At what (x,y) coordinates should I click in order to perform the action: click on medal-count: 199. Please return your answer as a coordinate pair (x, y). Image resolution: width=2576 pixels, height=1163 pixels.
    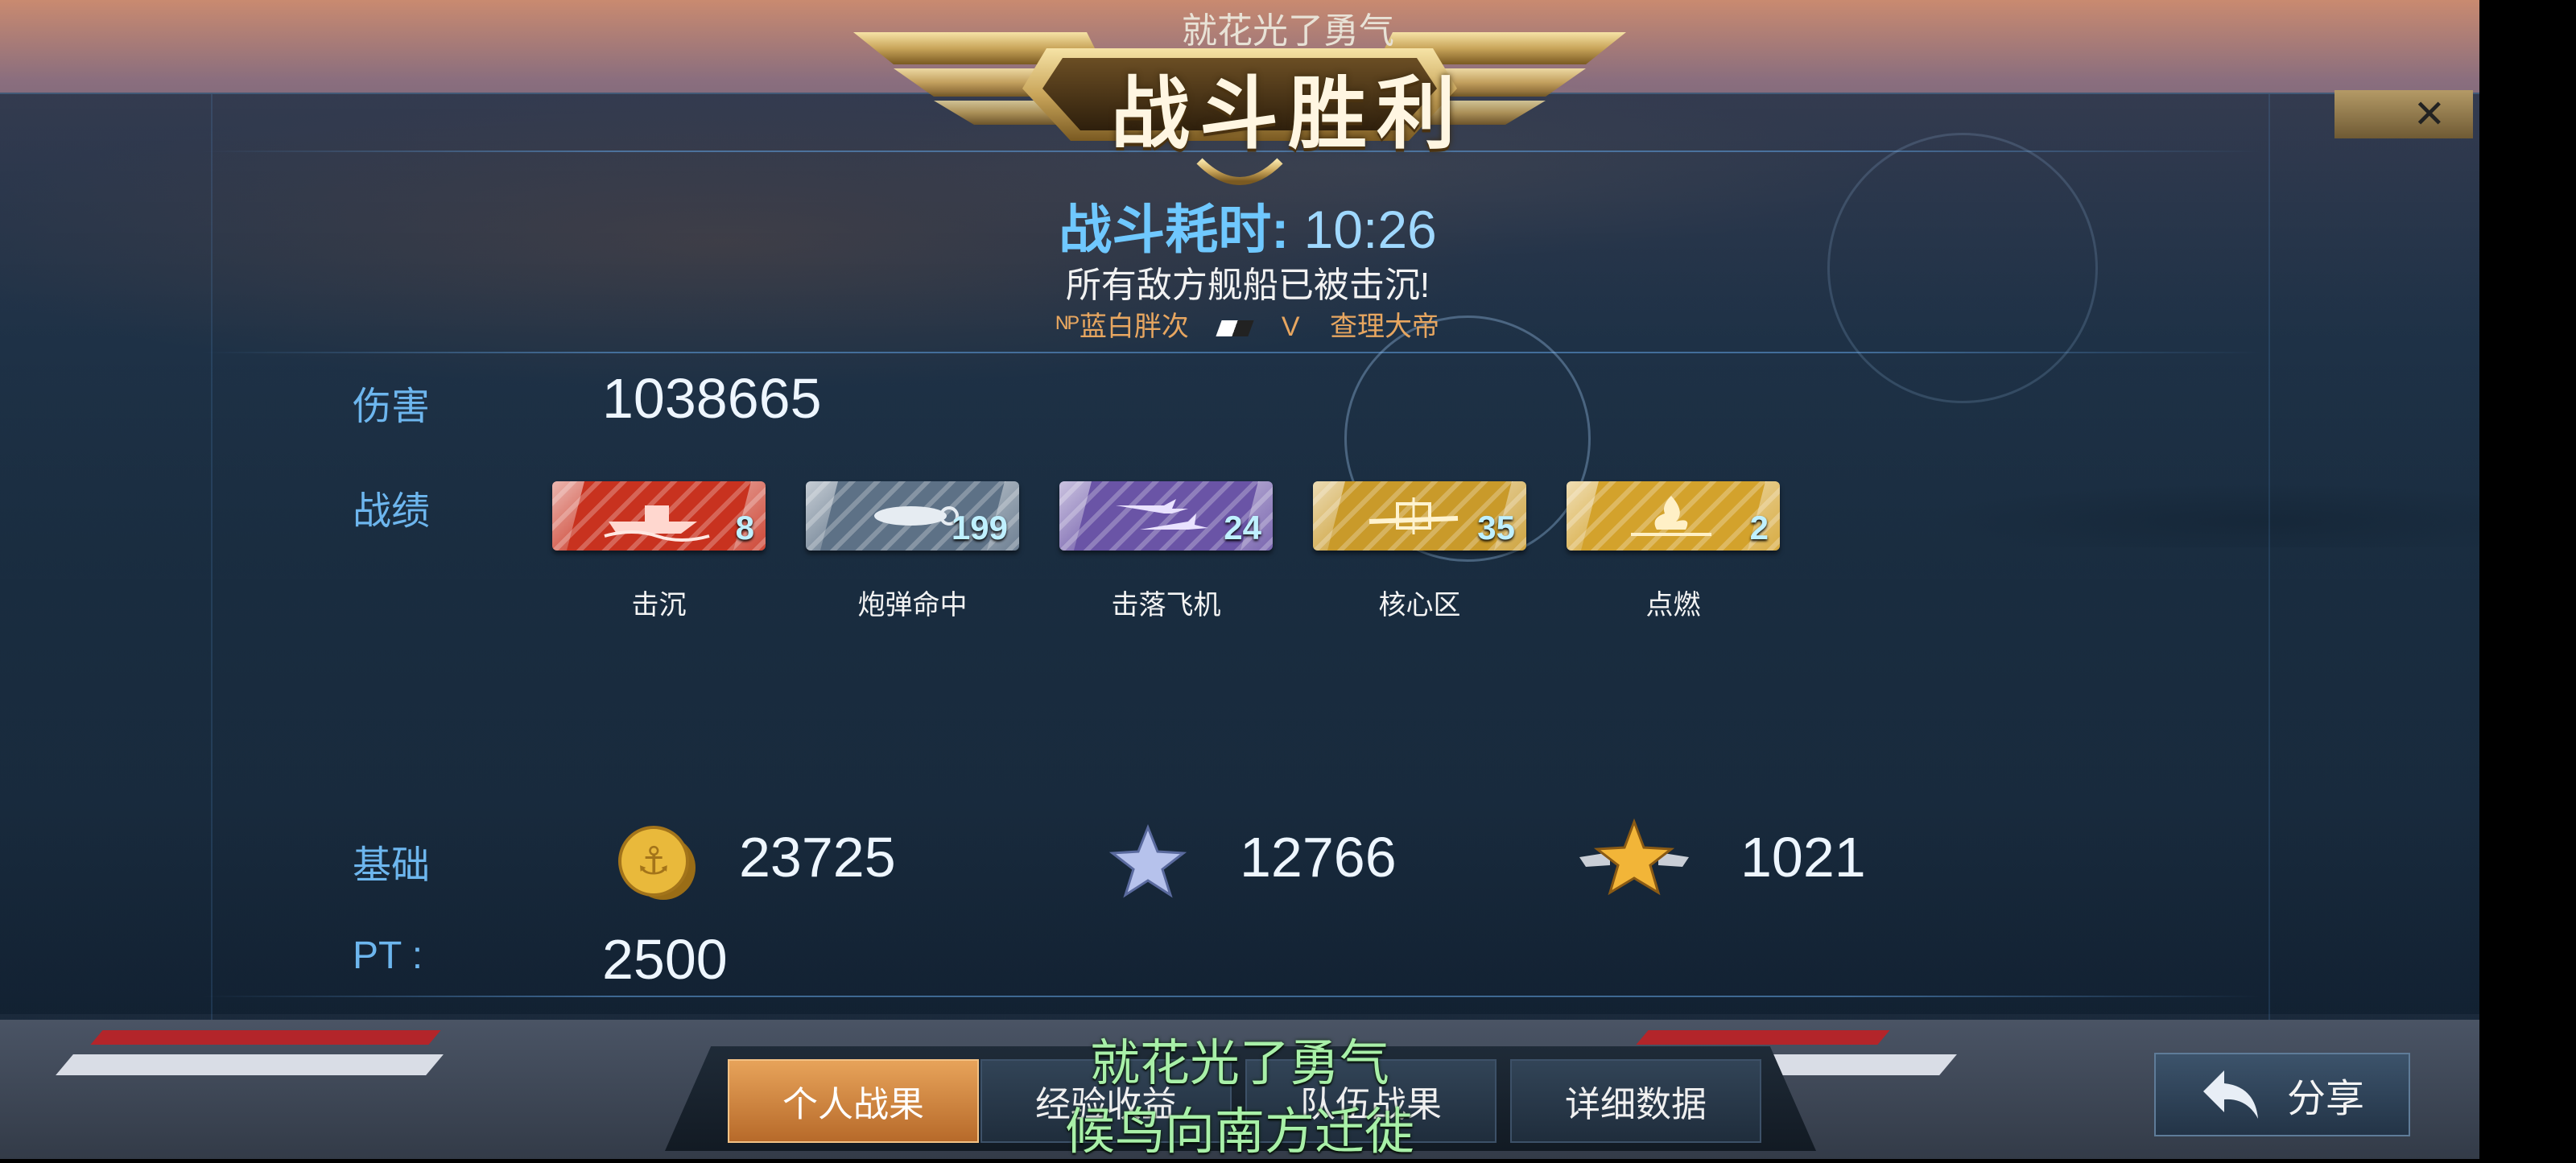
    Looking at the image, I should click on (979, 527).